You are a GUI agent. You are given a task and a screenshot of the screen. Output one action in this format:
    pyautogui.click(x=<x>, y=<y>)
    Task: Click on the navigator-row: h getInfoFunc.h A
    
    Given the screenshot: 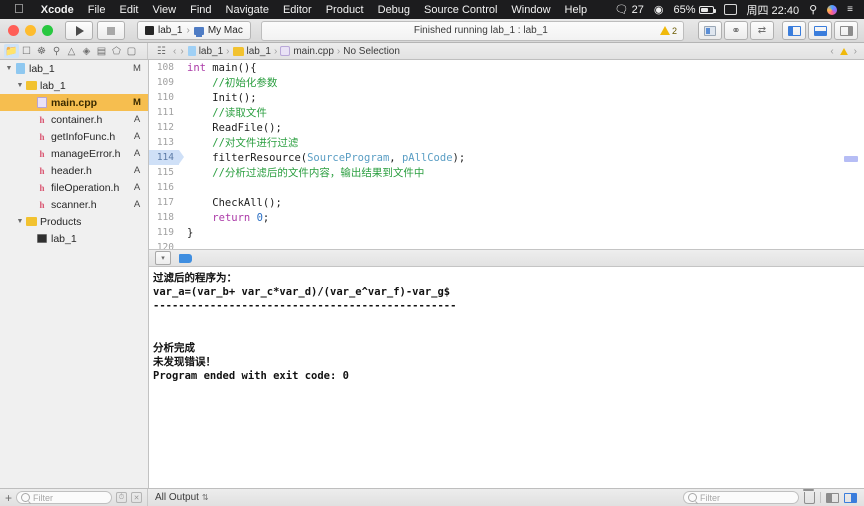 What is the action you would take?
    pyautogui.click(x=74, y=136)
    